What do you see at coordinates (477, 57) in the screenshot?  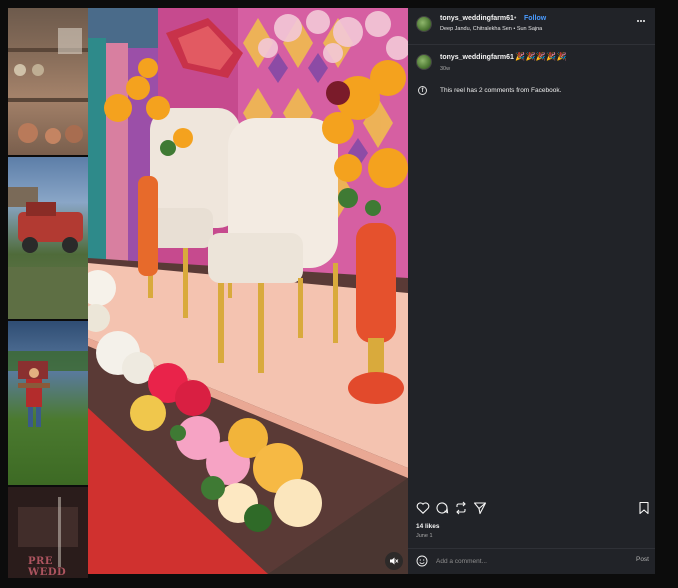 I see `caption-username: tonys_weddingfarm61` at bounding box center [477, 57].